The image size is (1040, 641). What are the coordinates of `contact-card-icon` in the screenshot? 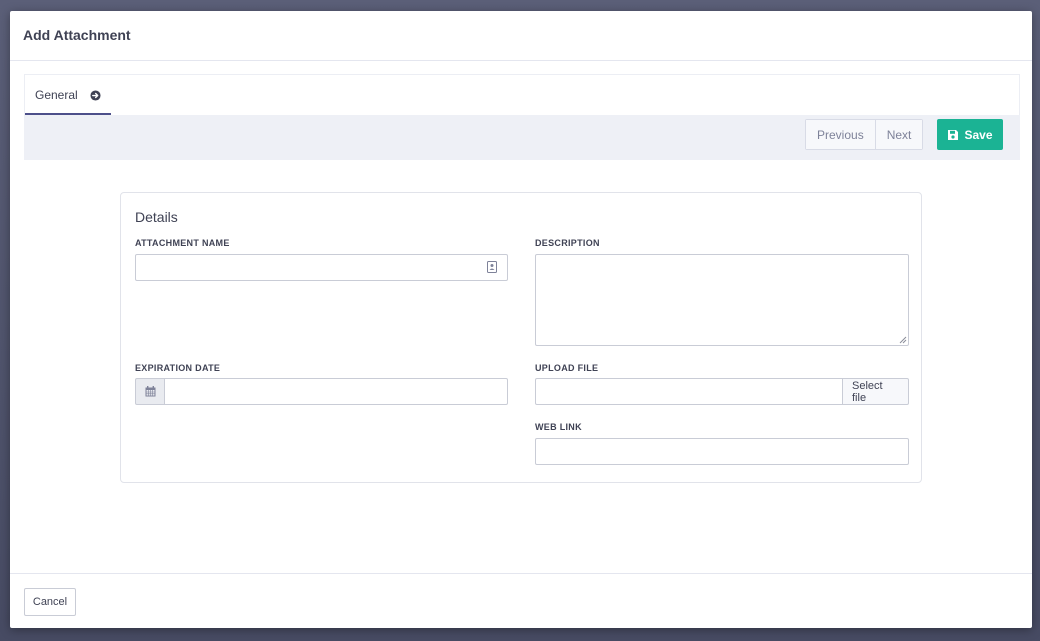 It's located at (492, 267).